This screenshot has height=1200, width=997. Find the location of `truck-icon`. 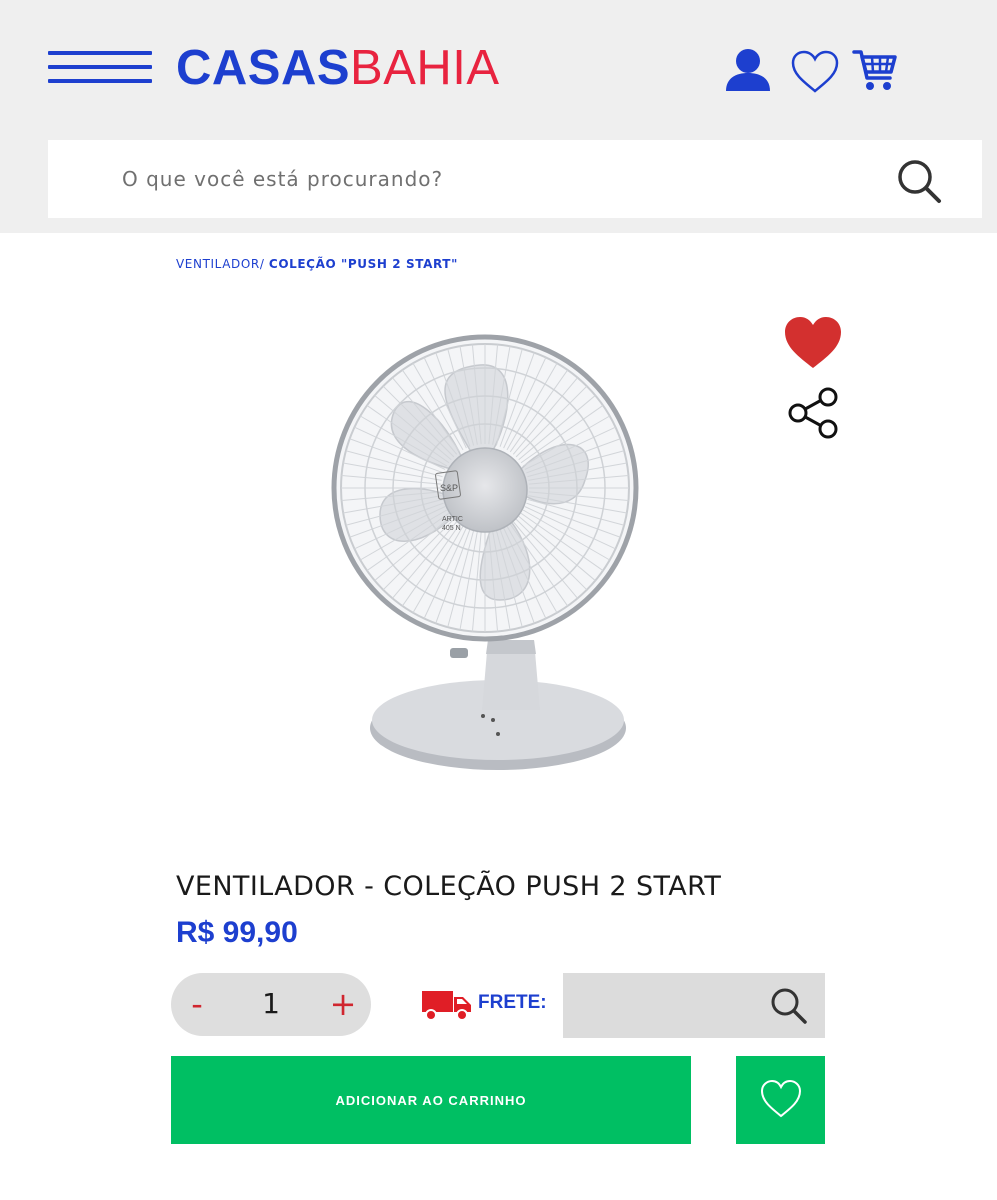

truck-icon is located at coordinates (446, 1006).